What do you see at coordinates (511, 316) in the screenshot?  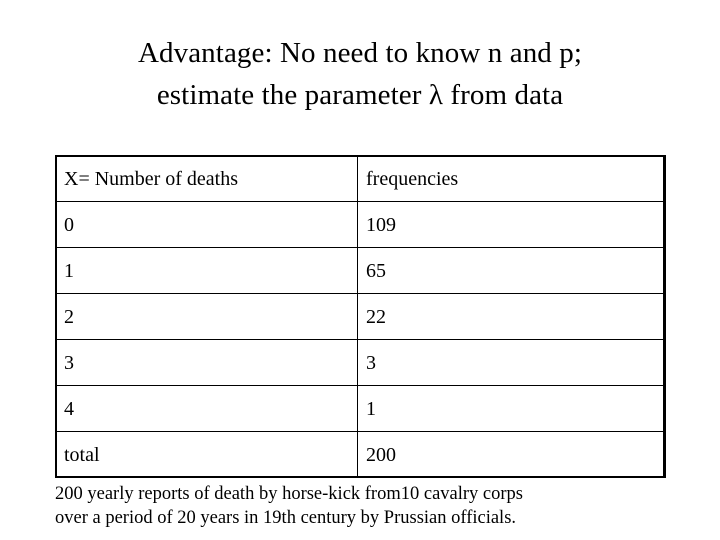 I see `table-cell-frequency: 22` at bounding box center [511, 316].